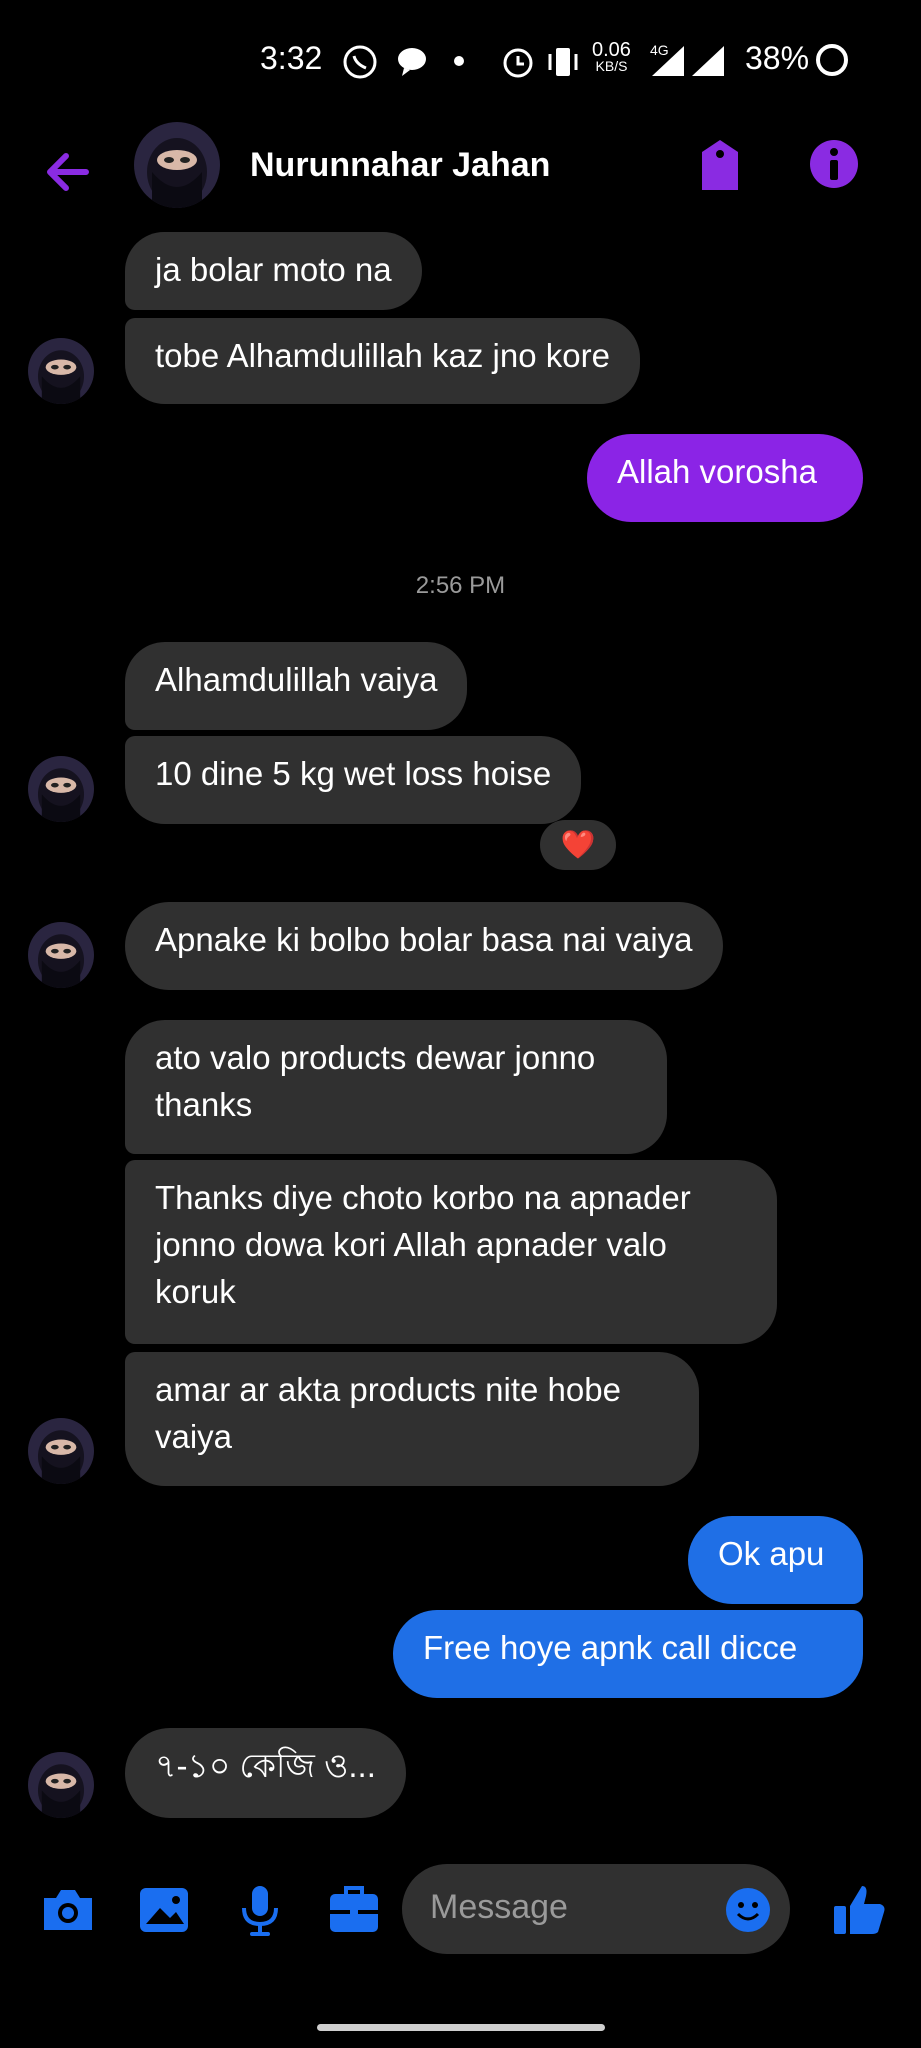 Image resolution: width=921 pixels, height=2048 pixels. I want to click on camera-icon, so click(68, 1910).